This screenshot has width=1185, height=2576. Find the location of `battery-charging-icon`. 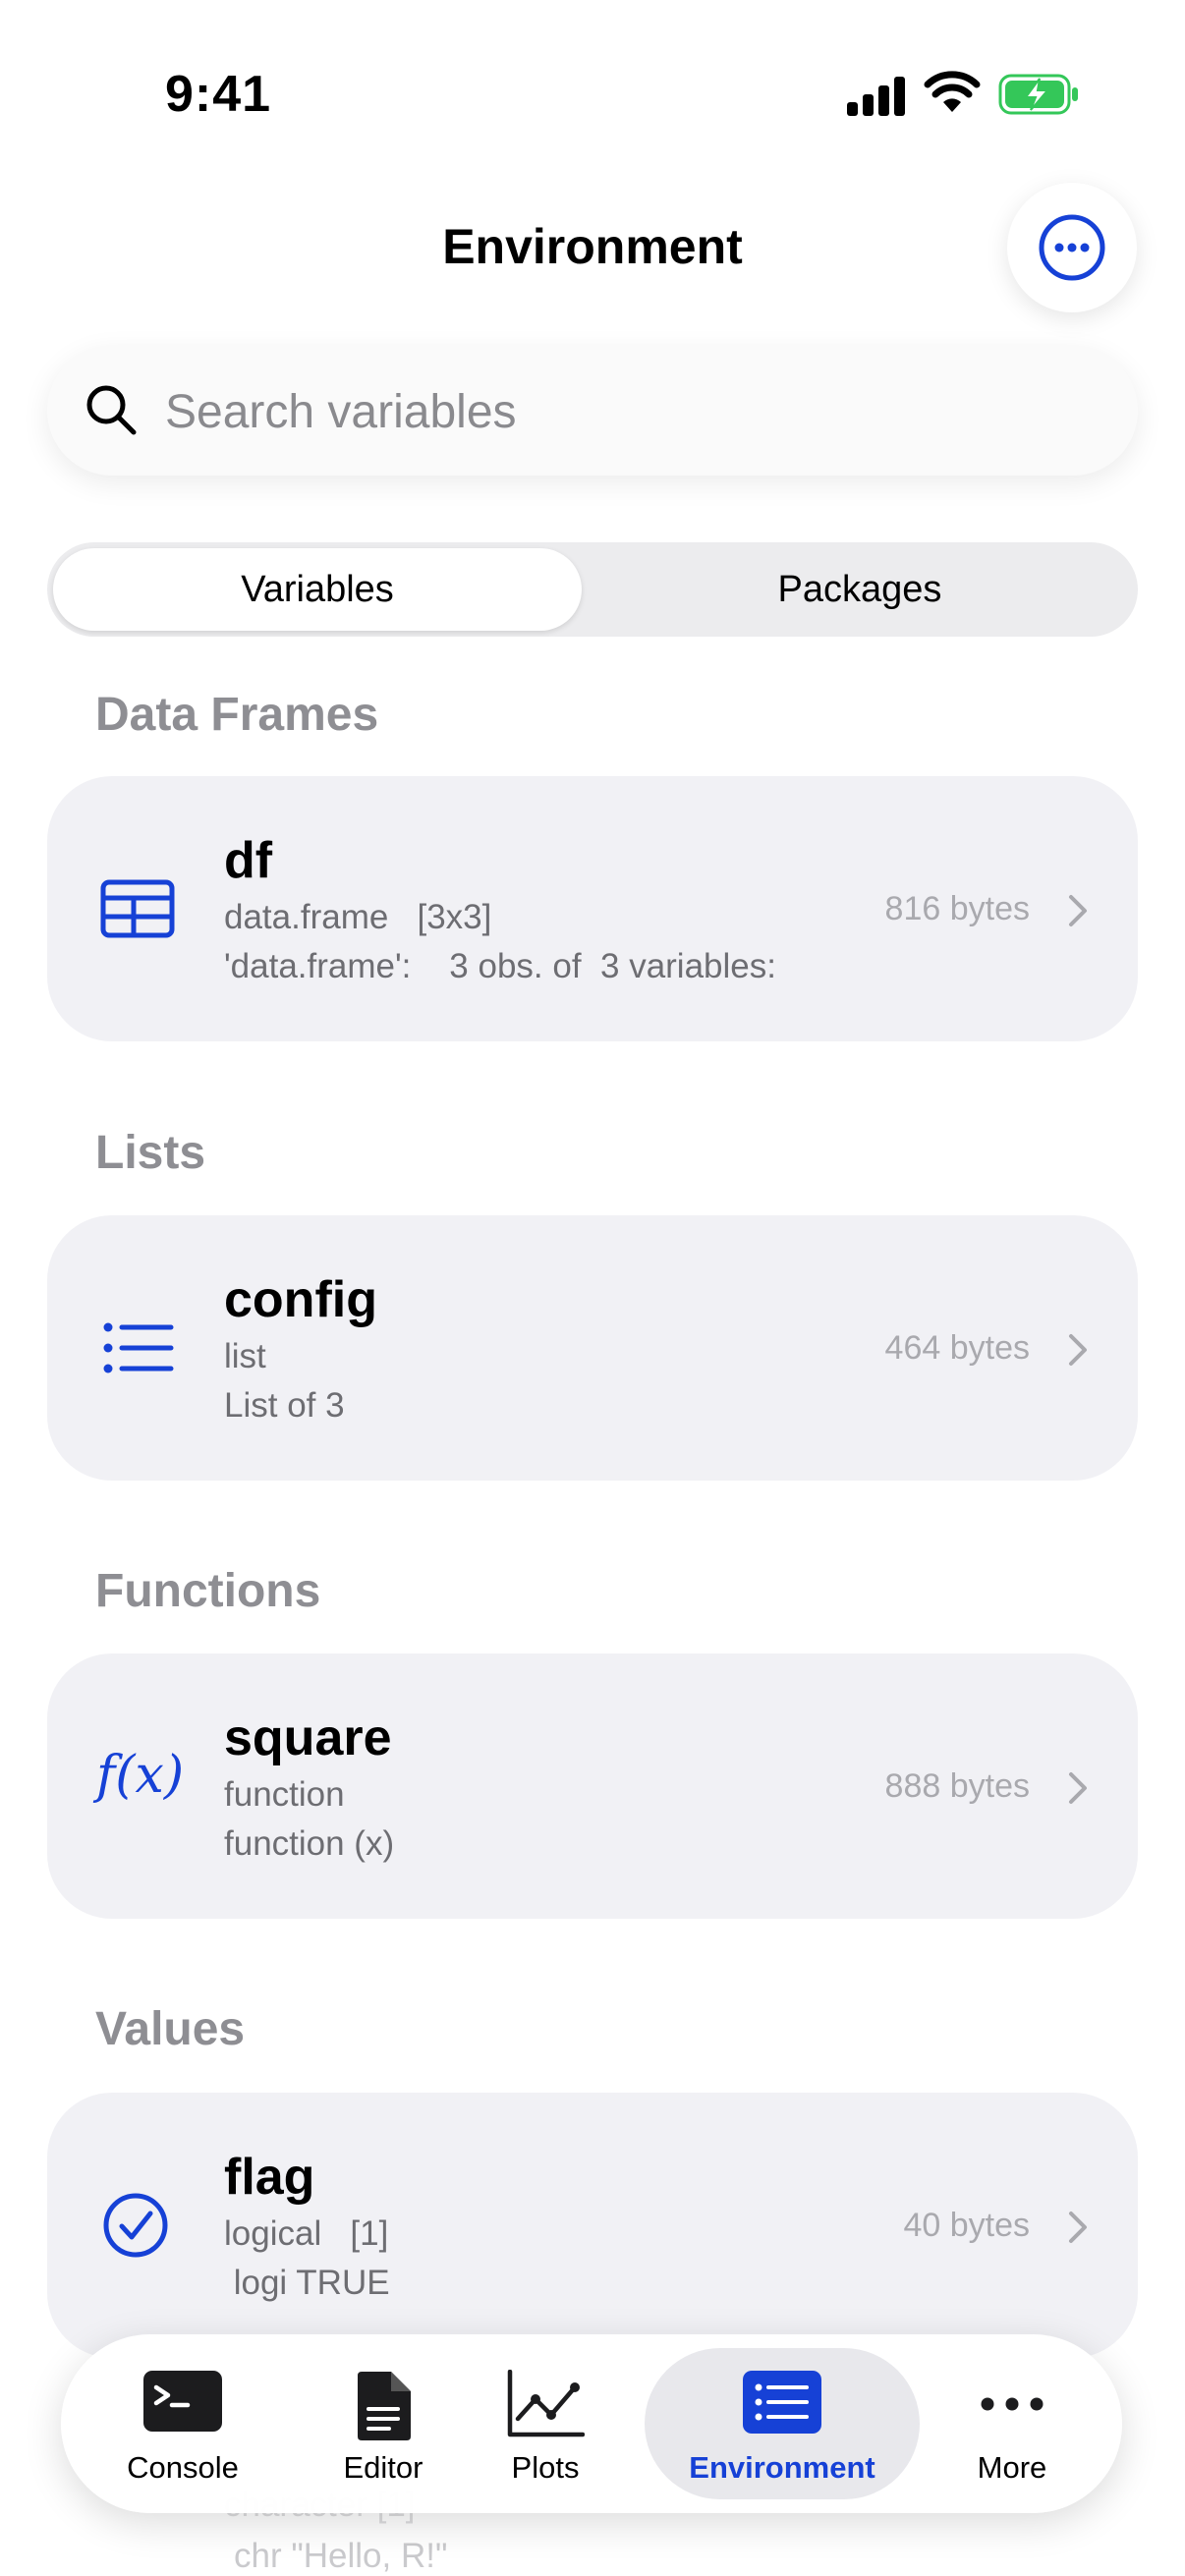

battery-charging-icon is located at coordinates (1038, 94).